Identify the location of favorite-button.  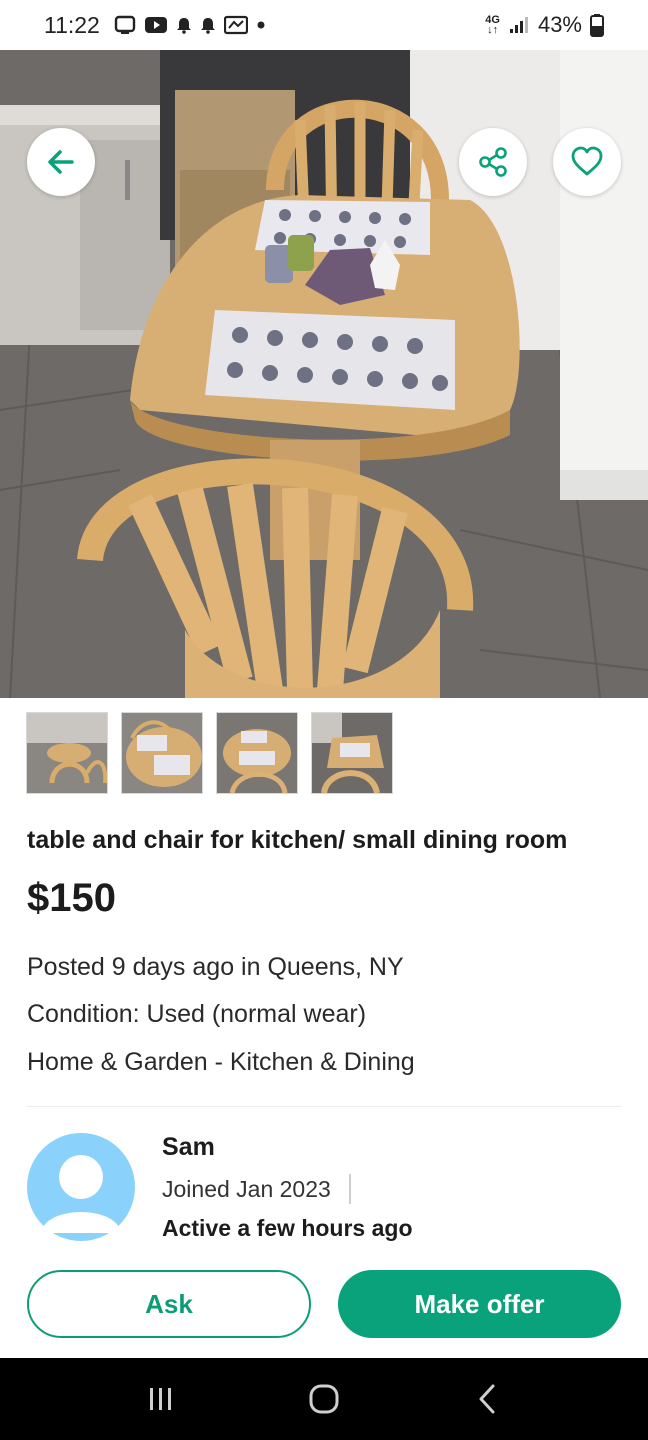
(587, 162).